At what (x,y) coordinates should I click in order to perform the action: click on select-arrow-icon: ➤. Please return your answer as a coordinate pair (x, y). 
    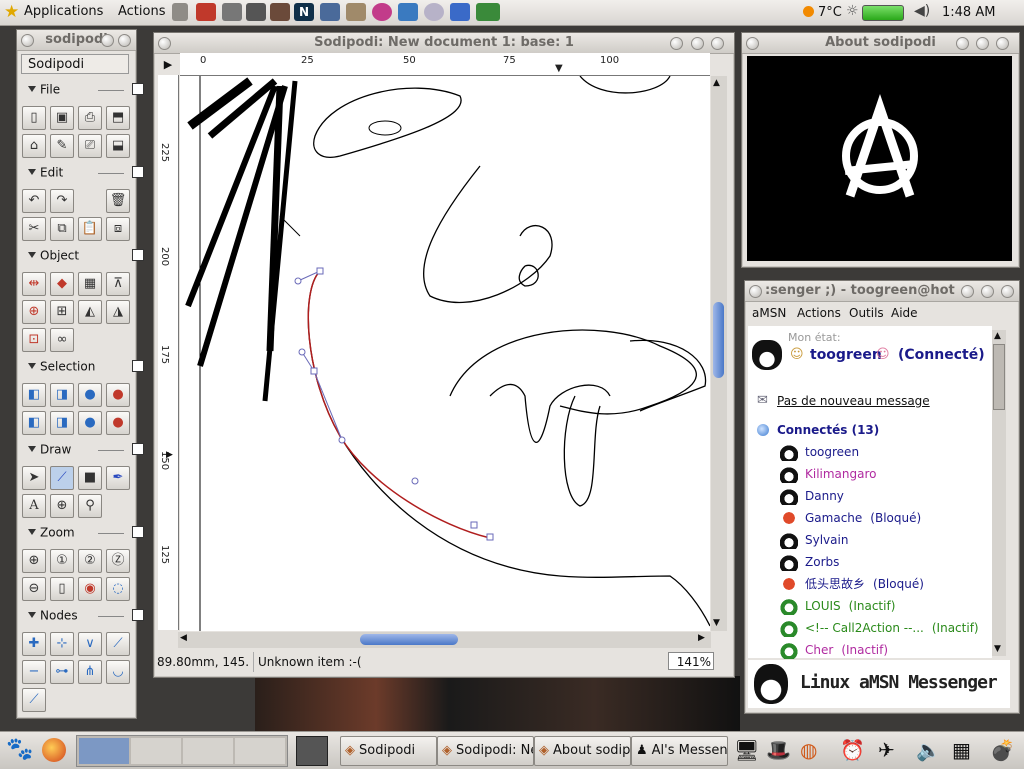
    Looking at the image, I should click on (34, 478).